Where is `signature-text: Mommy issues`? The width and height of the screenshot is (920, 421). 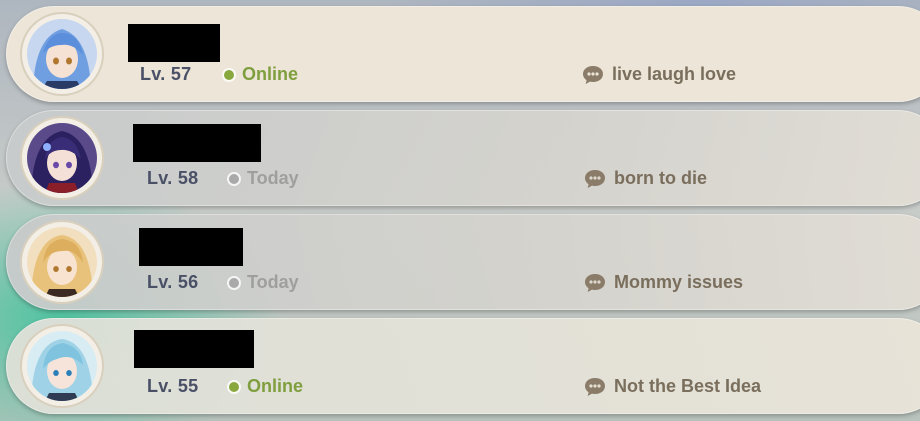 signature-text: Mommy issues is located at coordinates (679, 282).